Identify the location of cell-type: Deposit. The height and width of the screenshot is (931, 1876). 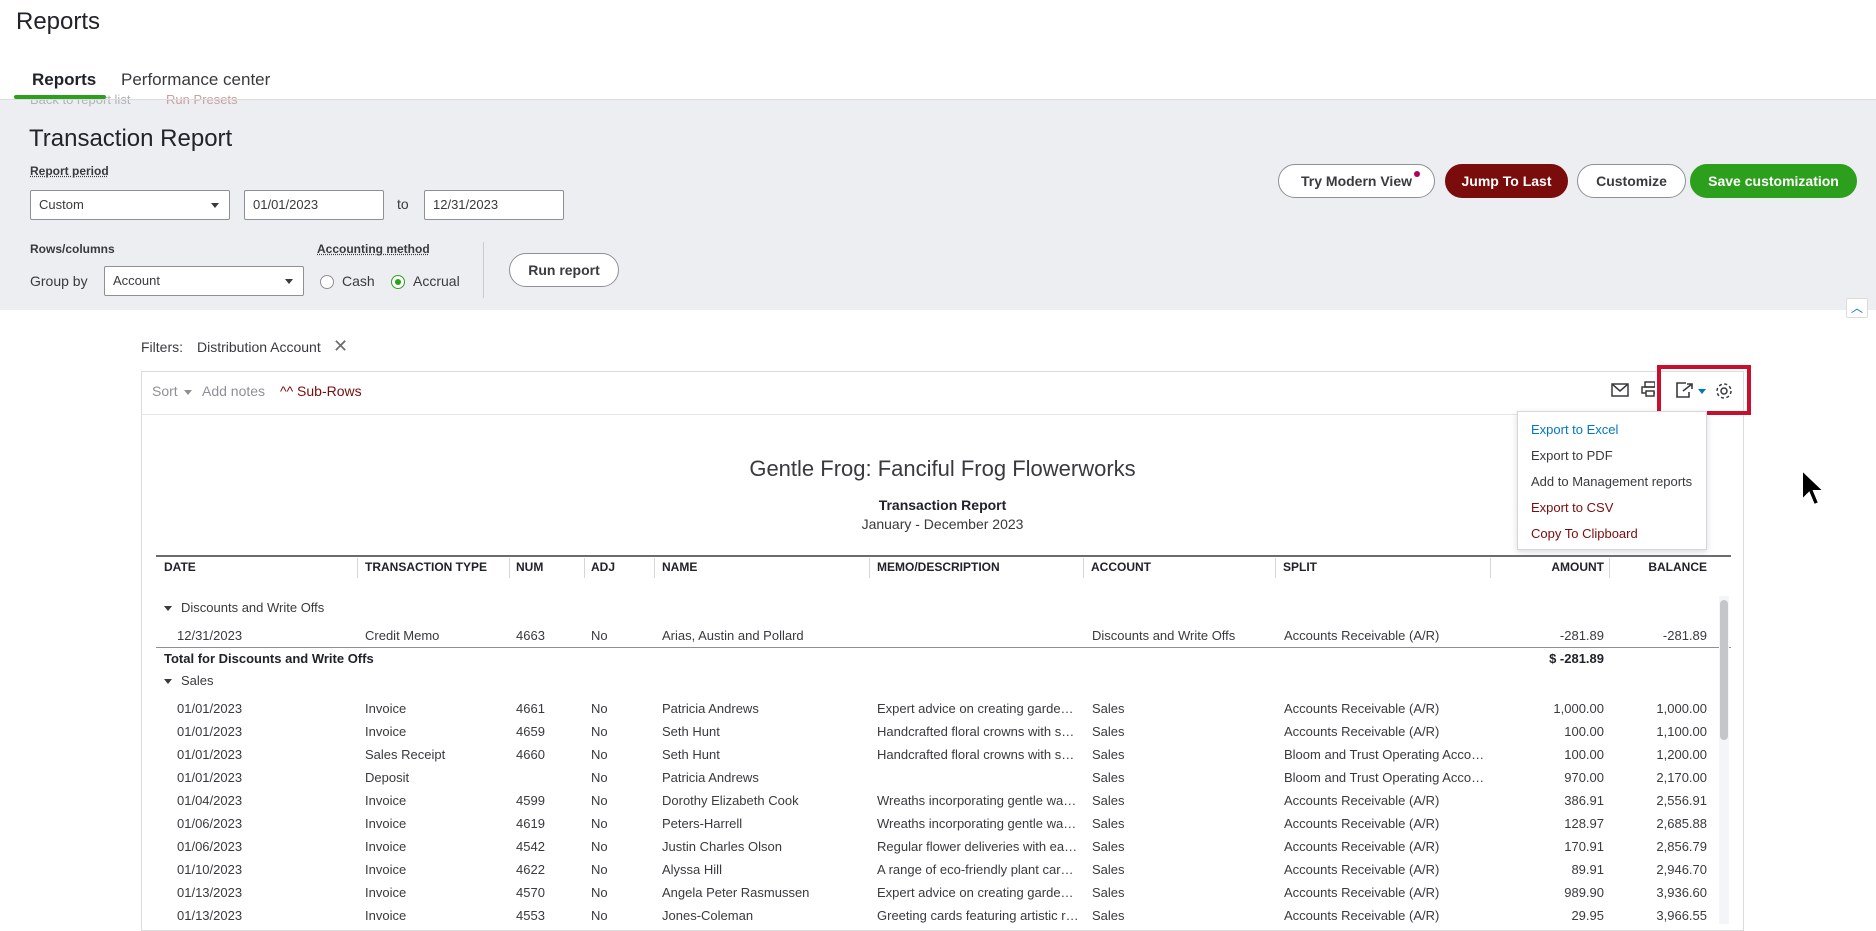
(435, 777).